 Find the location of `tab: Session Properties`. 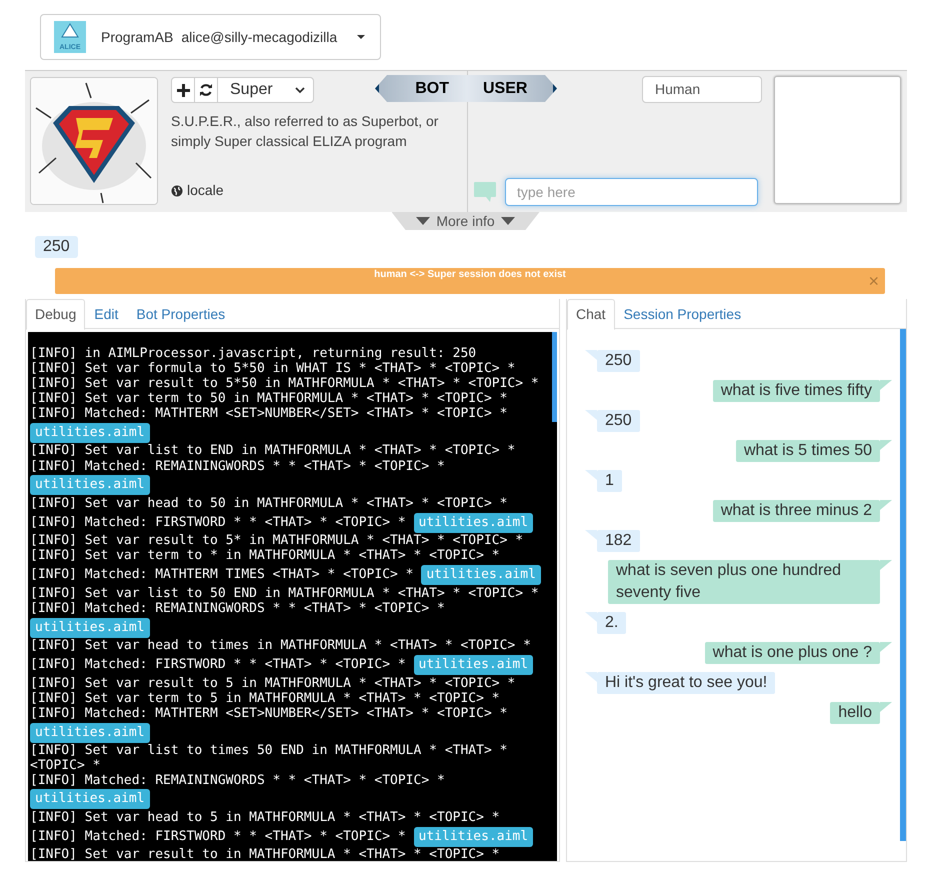

tab: Session Properties is located at coordinates (682, 314).